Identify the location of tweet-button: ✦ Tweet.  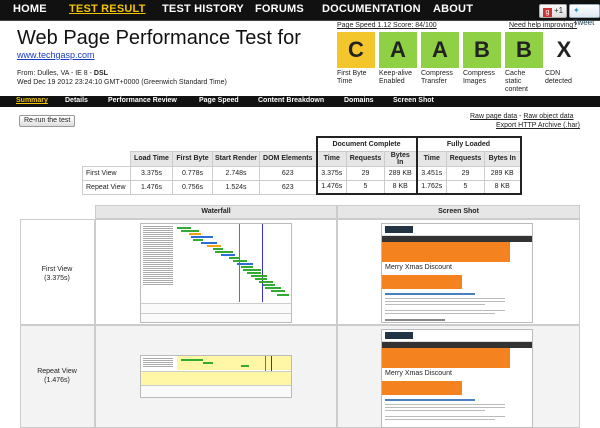
(584, 15).